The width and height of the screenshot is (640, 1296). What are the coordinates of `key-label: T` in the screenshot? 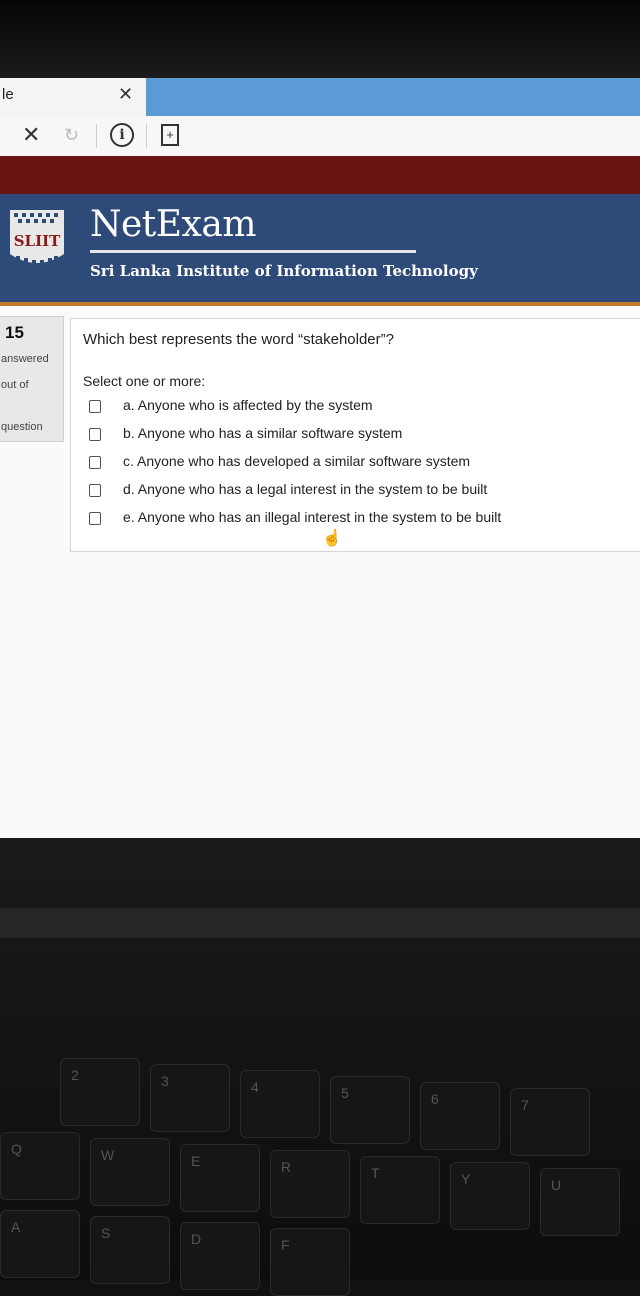 It's located at (375, 1173).